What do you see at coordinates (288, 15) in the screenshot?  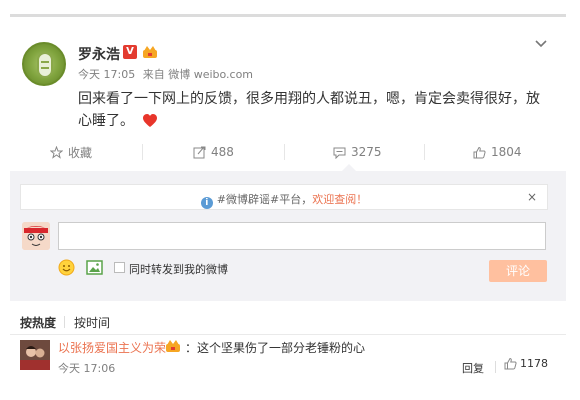 I see `top-divider` at bounding box center [288, 15].